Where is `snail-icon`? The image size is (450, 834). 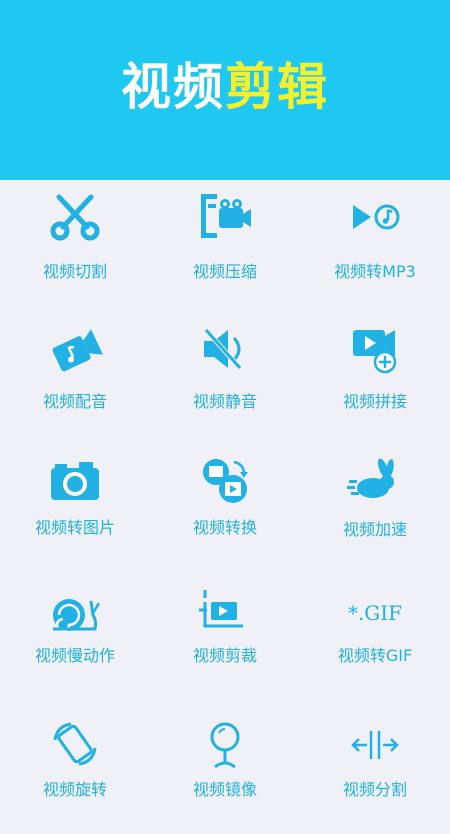
snail-icon is located at coordinates (75, 613).